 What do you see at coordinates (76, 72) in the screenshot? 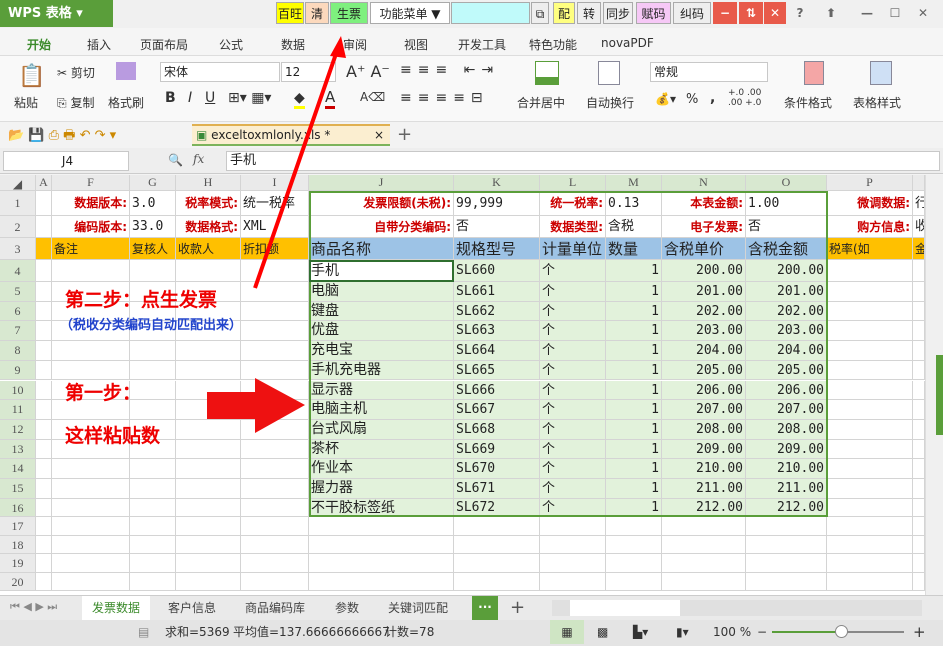
I see `cut-button: ✂ 剪切` at bounding box center [76, 72].